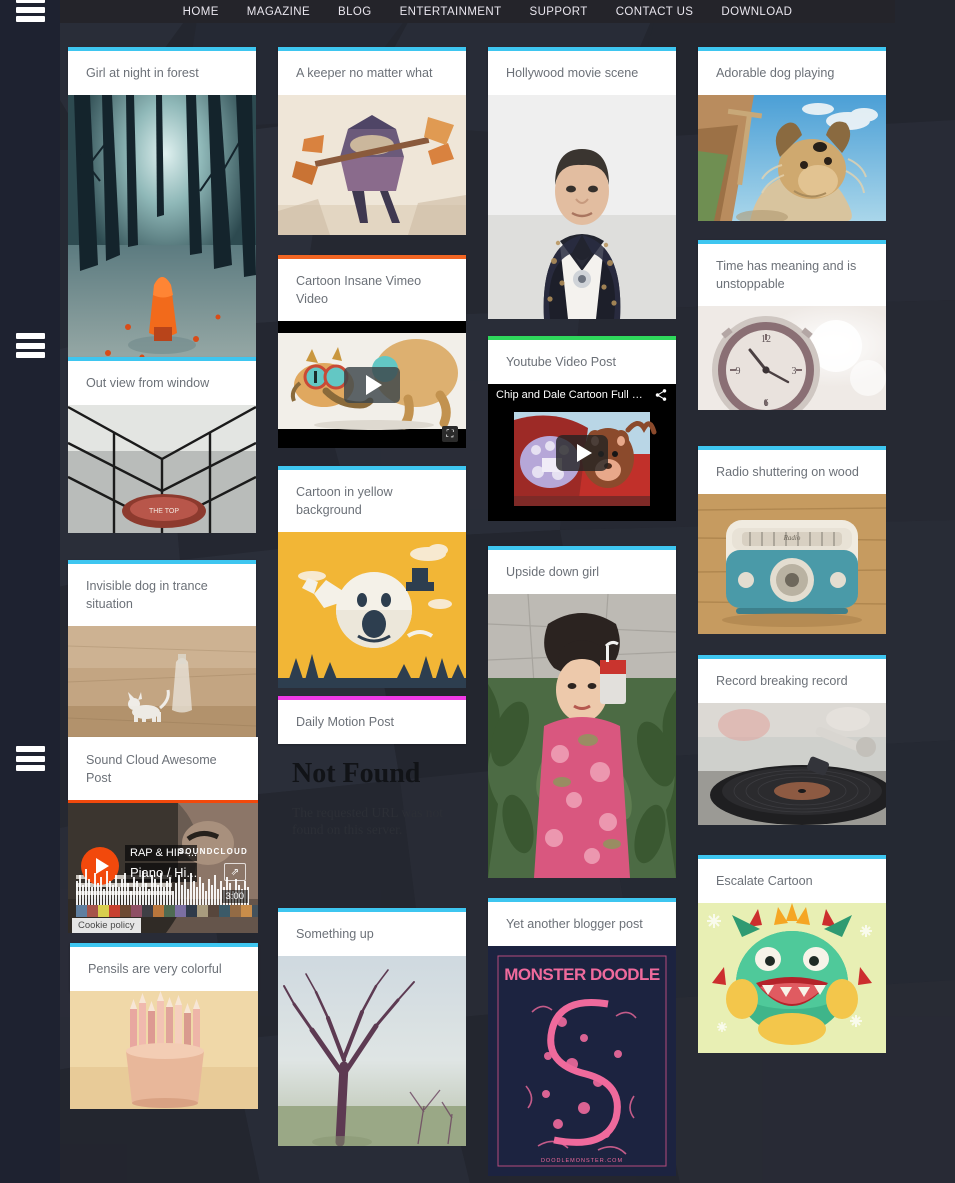  Describe the element at coordinates (582, 712) in the screenshot. I see `card-upside-down-girl: Upside down girl` at that location.